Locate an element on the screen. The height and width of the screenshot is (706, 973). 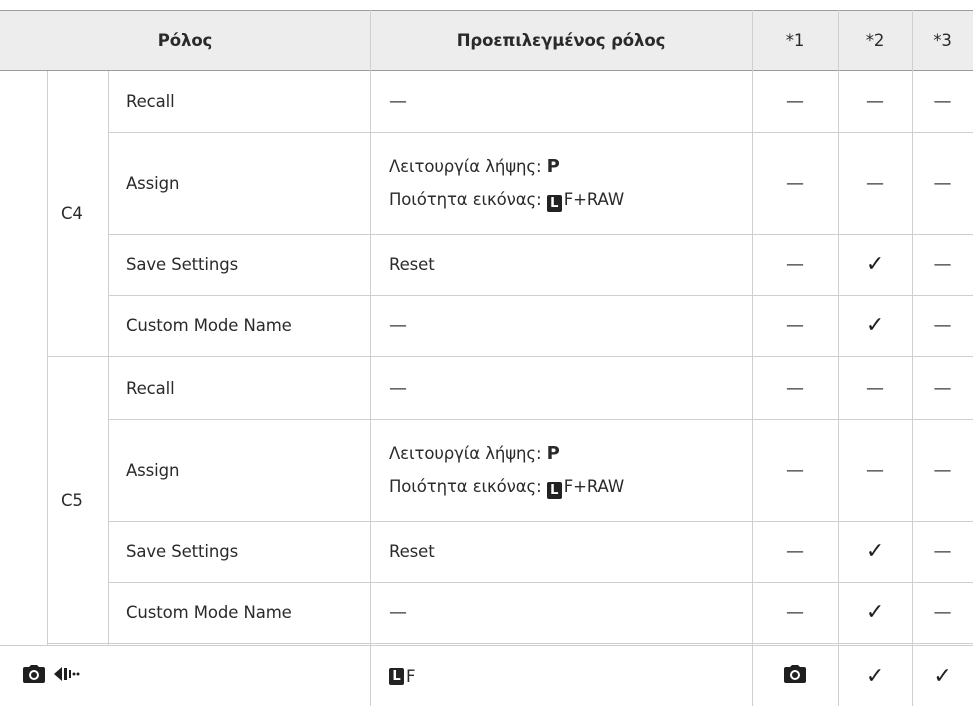
header-col2: *2 is located at coordinates (875, 40).